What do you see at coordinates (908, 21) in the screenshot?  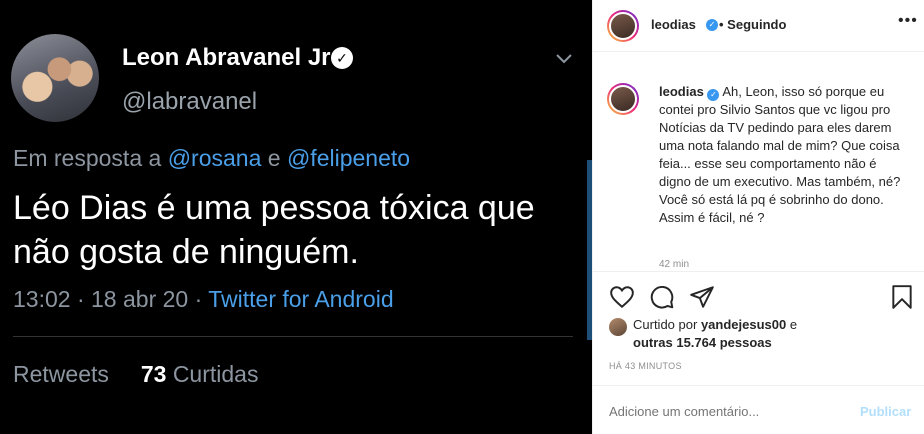 I see `more-icon: •••` at bounding box center [908, 21].